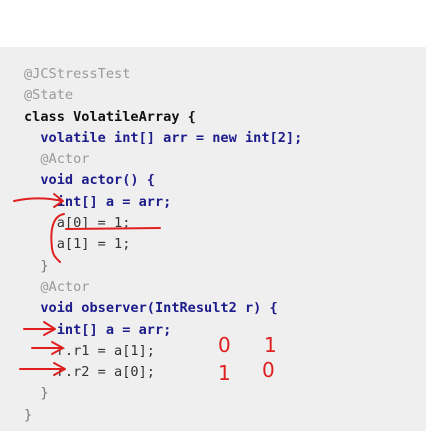 This screenshot has width=426, height=431. I want to click on code-line: class VolatileArray {, so click(110, 116).